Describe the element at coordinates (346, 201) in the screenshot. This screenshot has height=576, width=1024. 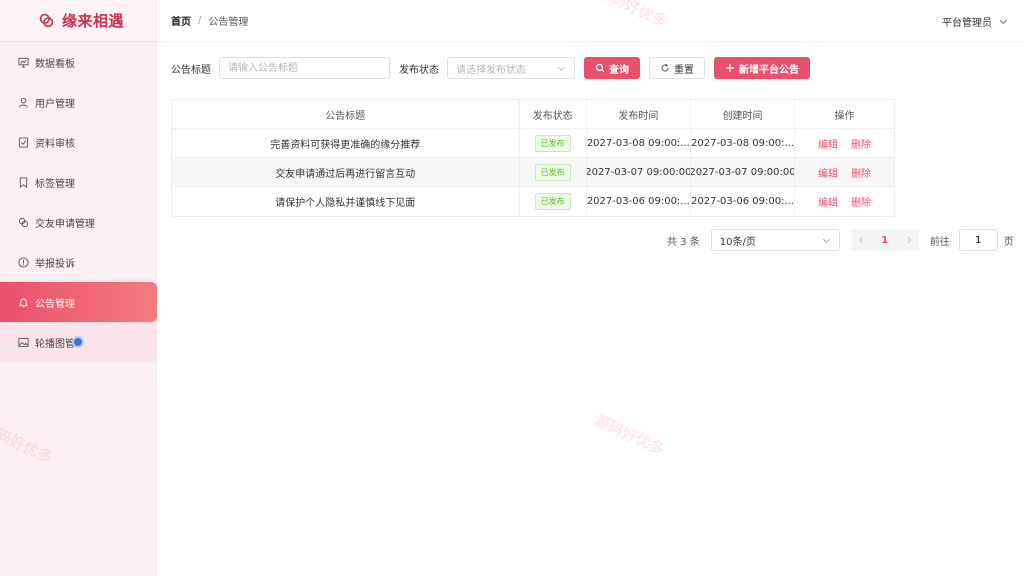
I see `announcement-title-cell: 请保护个人隐私并谨慎线下见面` at that location.